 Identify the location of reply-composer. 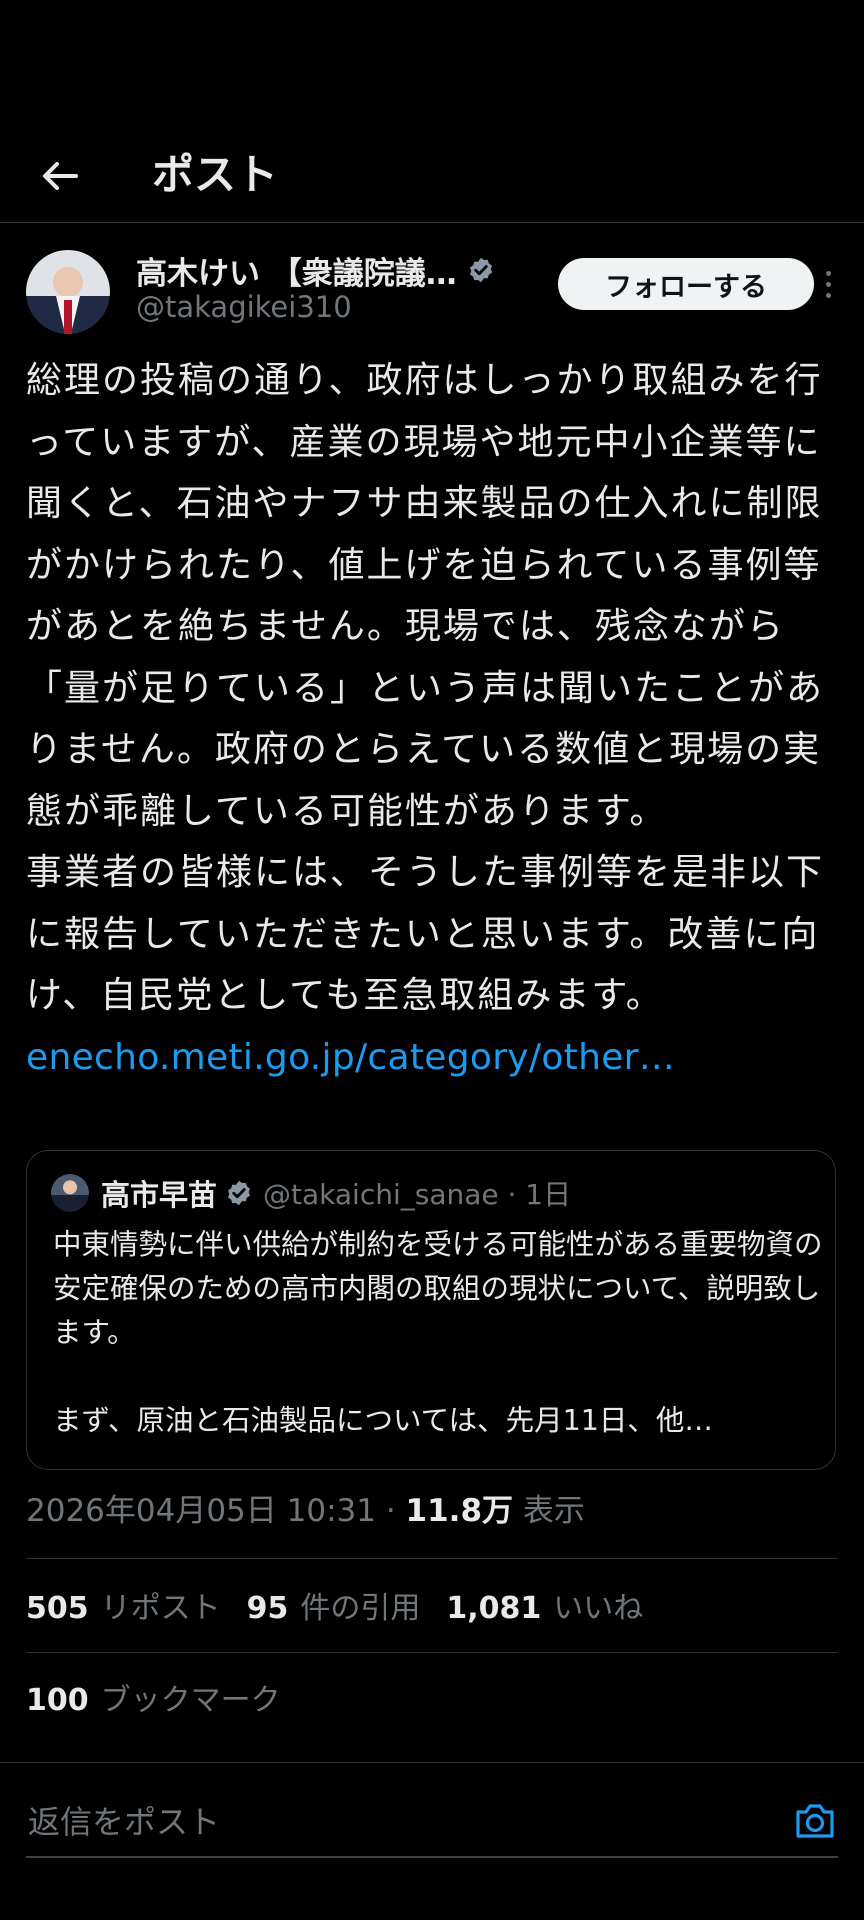
(432, 1822).